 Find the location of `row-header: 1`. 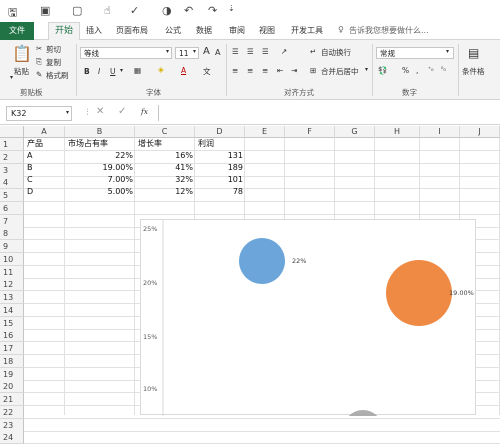

row-header: 1 is located at coordinates (12, 144).